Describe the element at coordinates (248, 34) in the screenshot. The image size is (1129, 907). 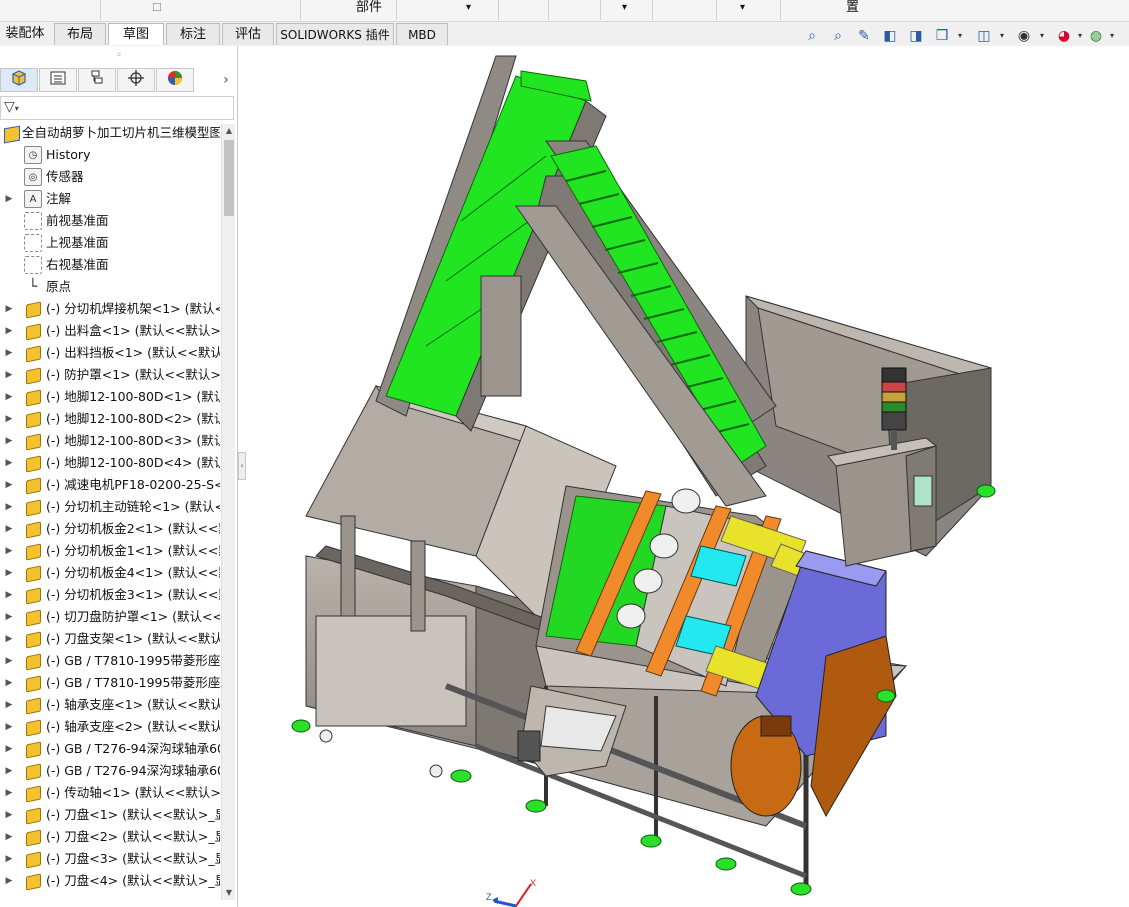
I see `tab-evaluate: 评估` at that location.